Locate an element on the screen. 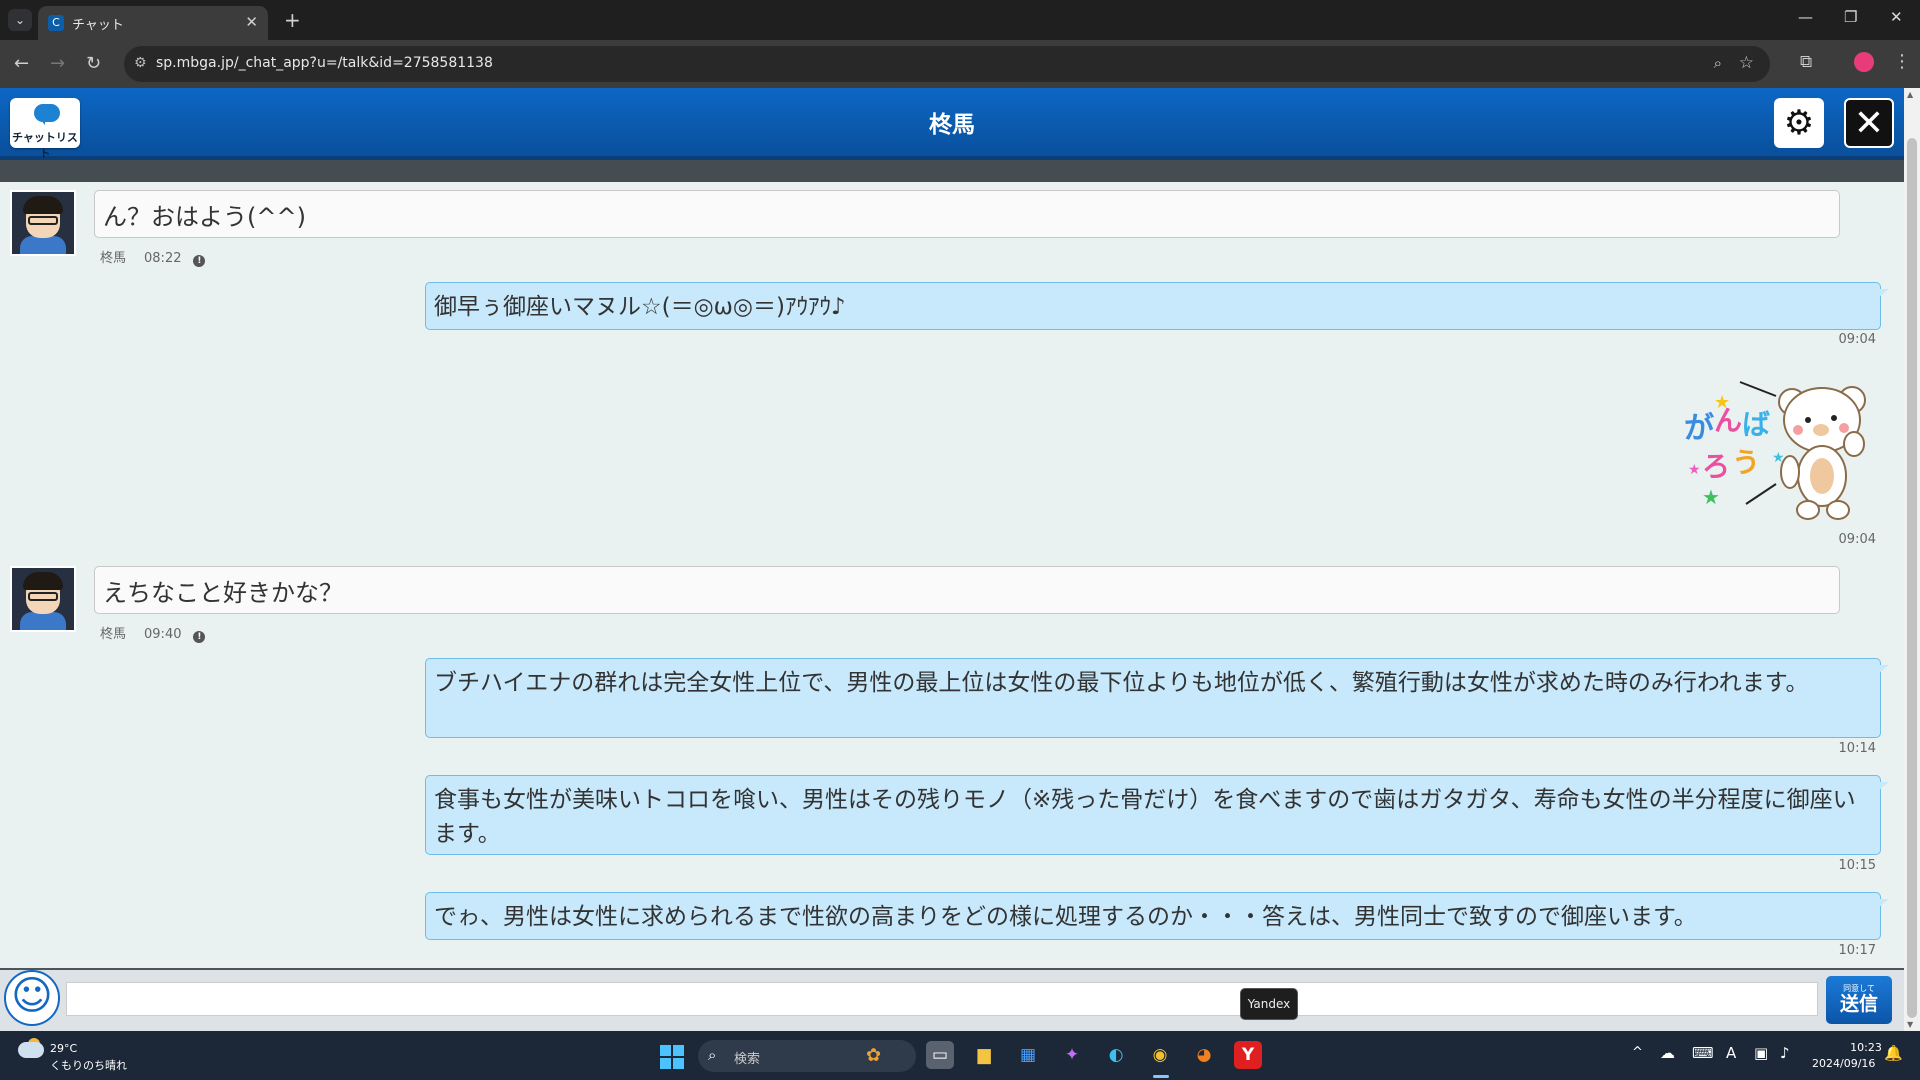 This screenshot has width=1920, height=1080. tab-close-icon: ✕ is located at coordinates (251, 22).